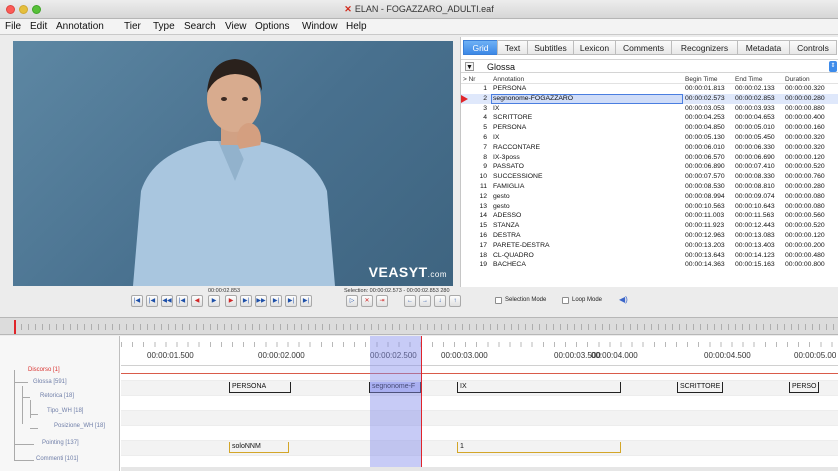  I want to click on go-to-begin-button: |◀, so click(137, 301).